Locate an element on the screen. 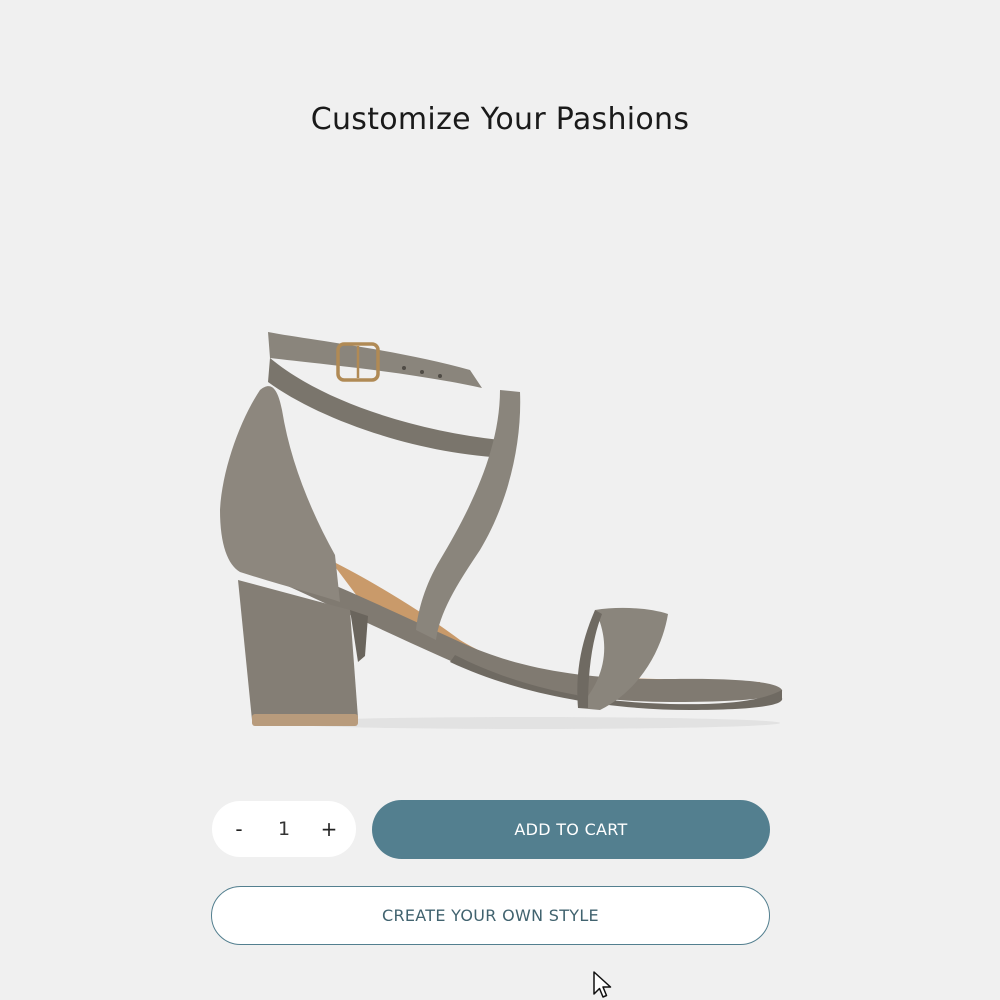 The width and height of the screenshot is (1000, 1000). heel-tip is located at coordinates (305, 720).